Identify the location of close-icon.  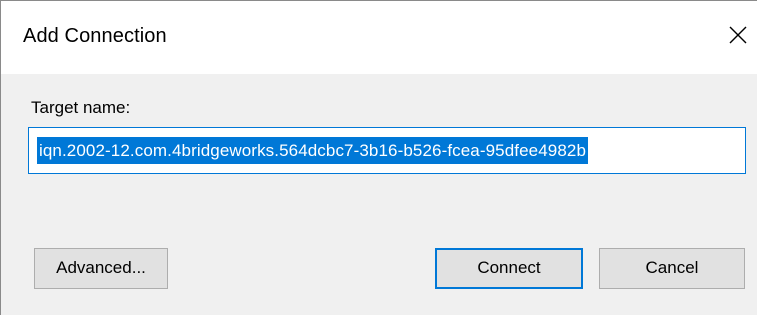
(738, 35).